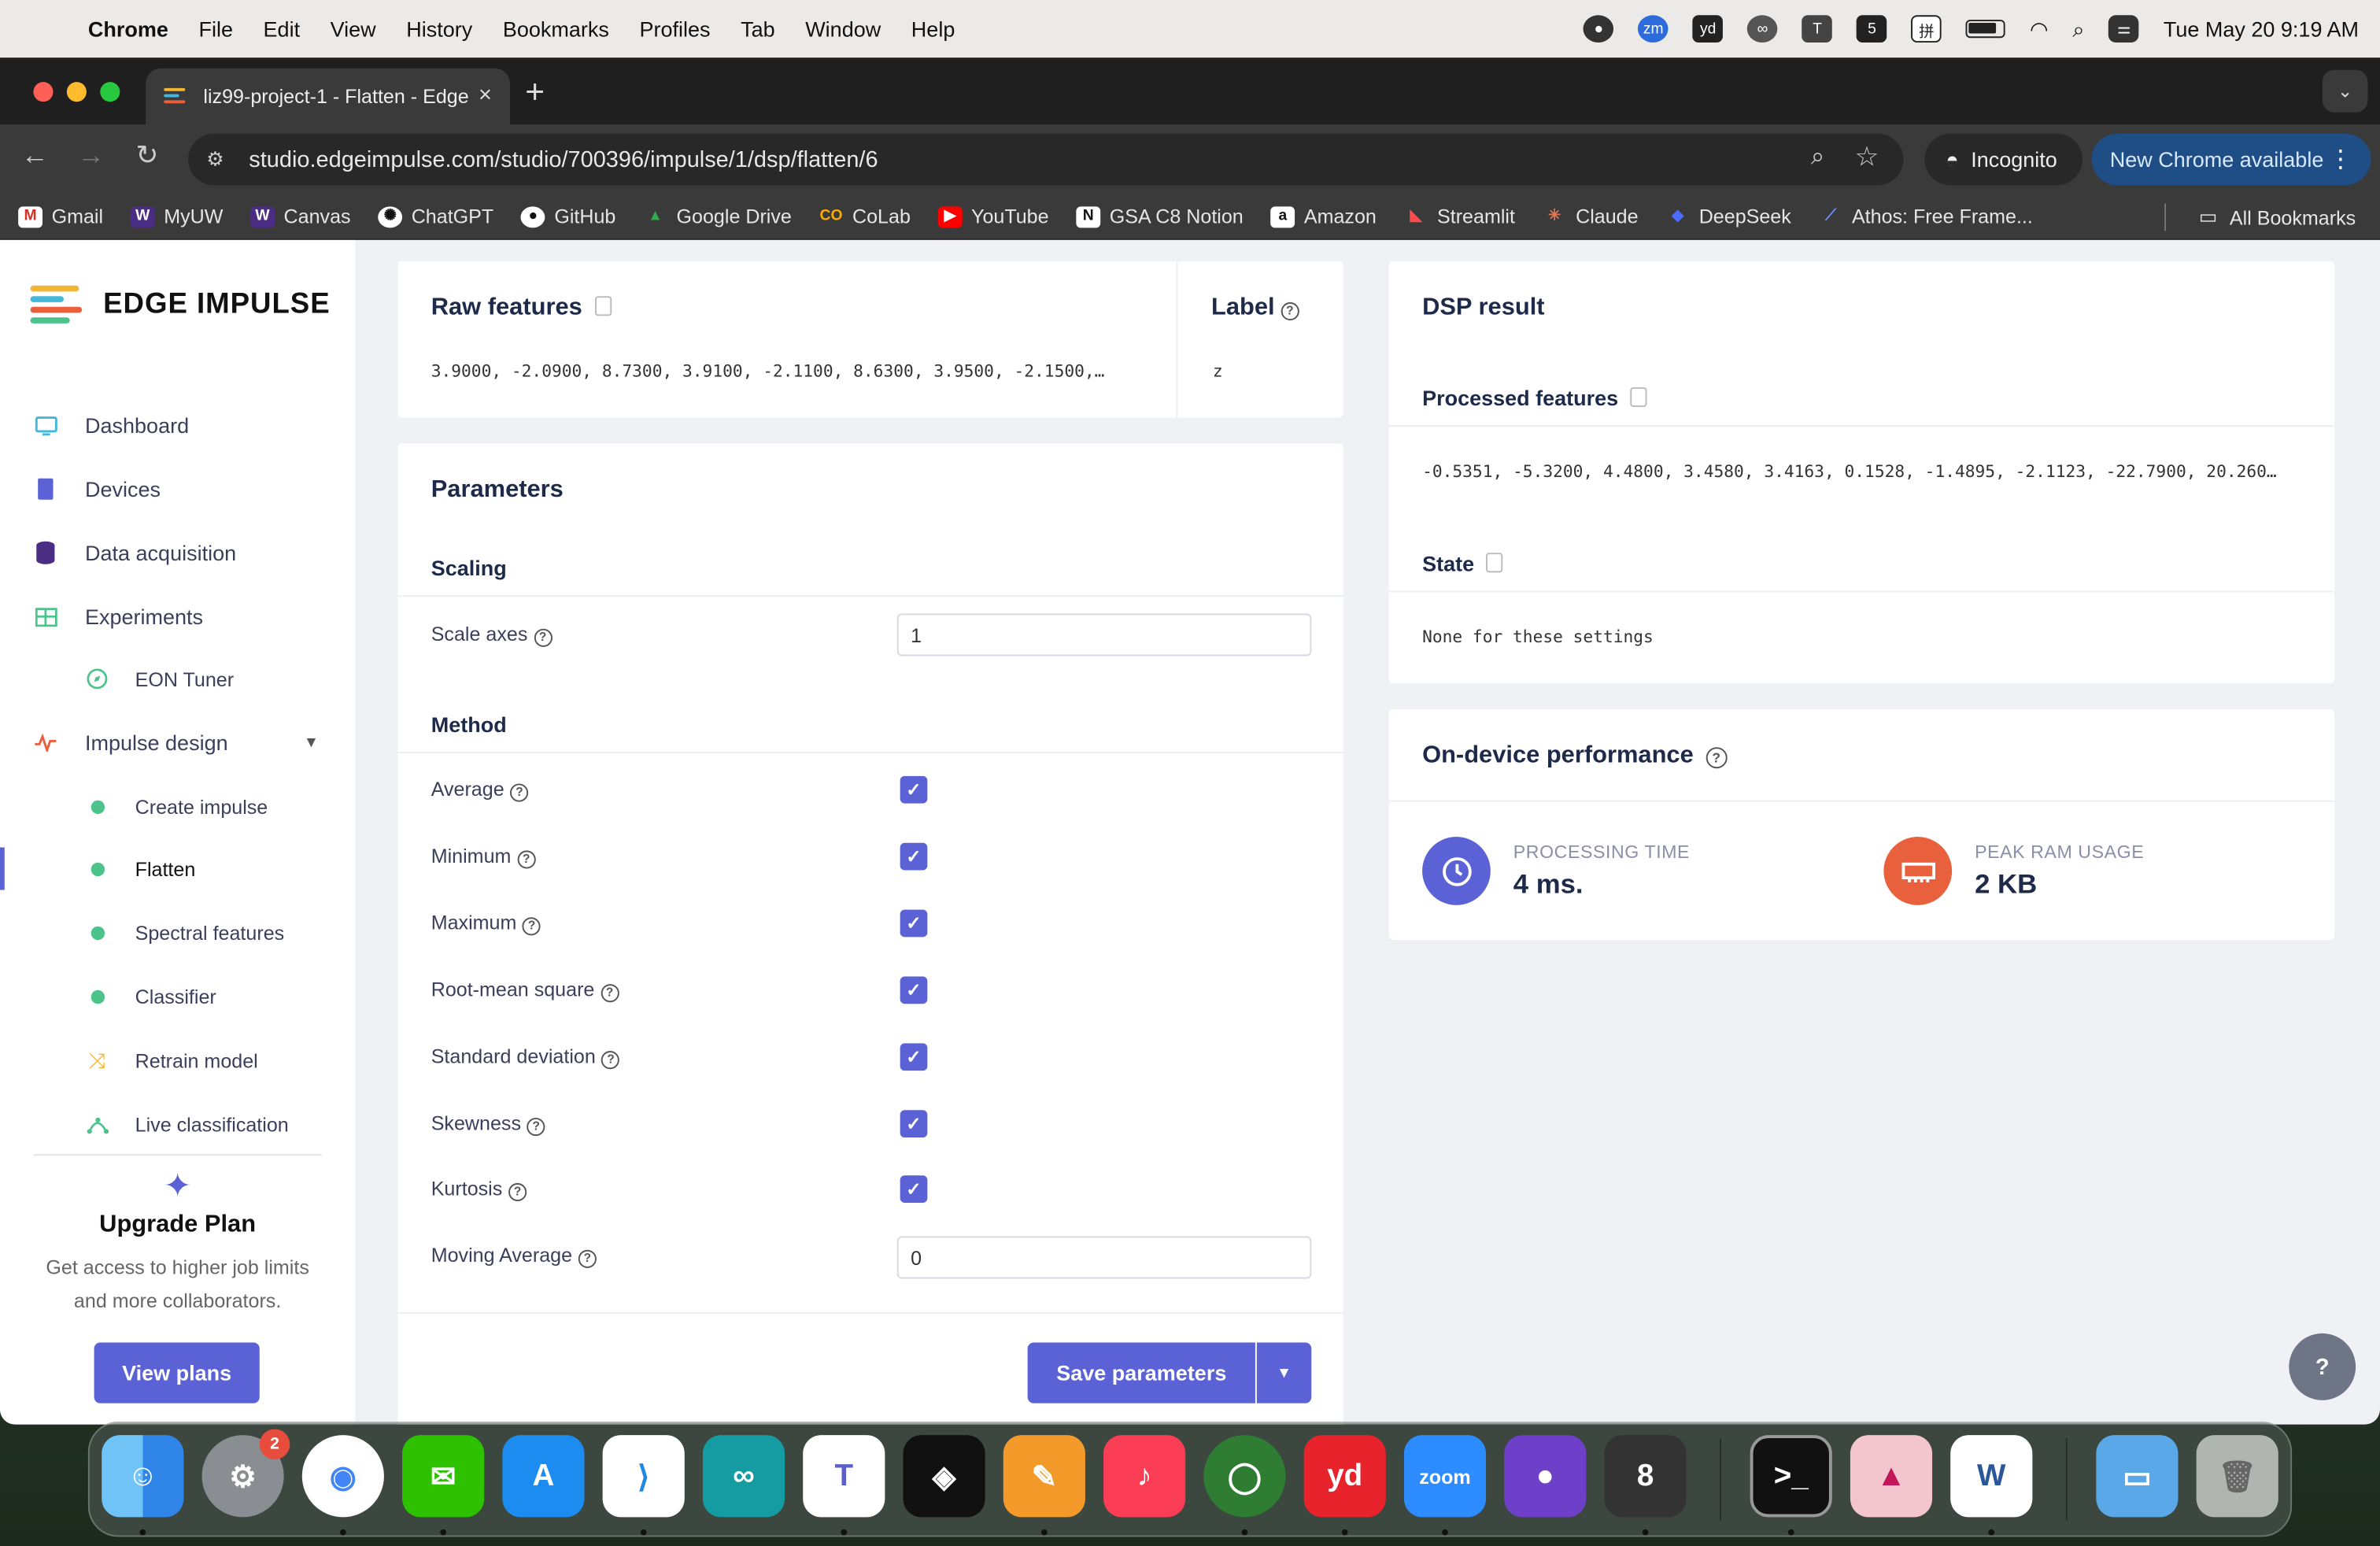 The height and width of the screenshot is (1546, 2380). What do you see at coordinates (914, 990) in the screenshot?
I see `rms-checkbox: ✓` at bounding box center [914, 990].